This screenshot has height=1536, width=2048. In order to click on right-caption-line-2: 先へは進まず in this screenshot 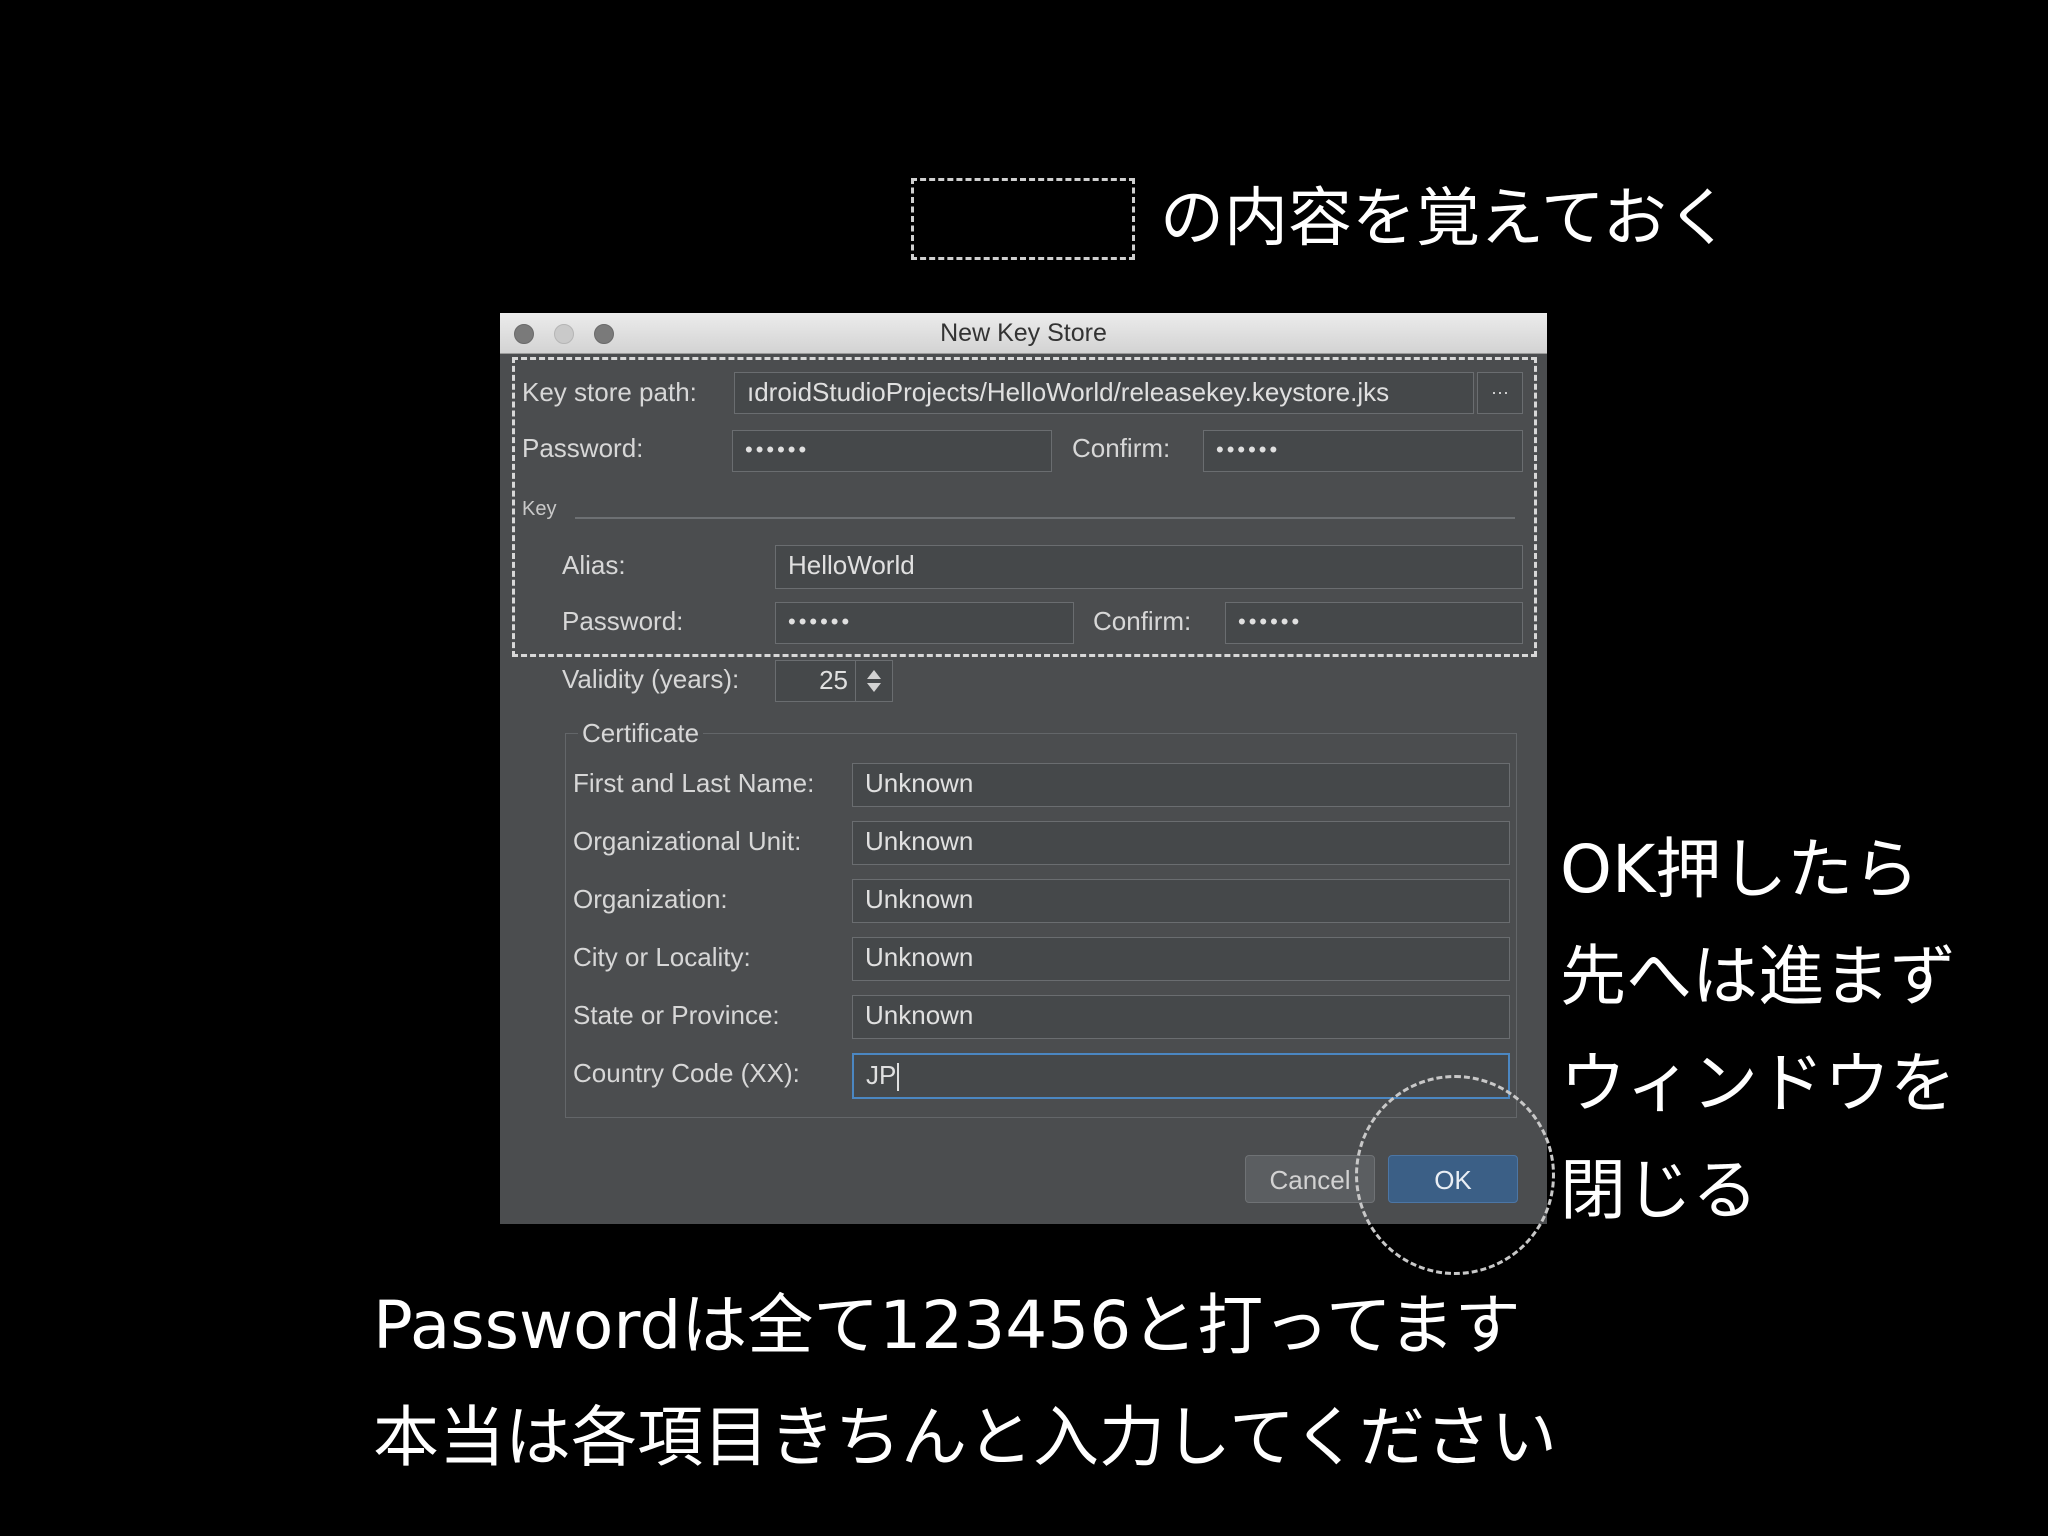, I will do `click(1758, 976)`.